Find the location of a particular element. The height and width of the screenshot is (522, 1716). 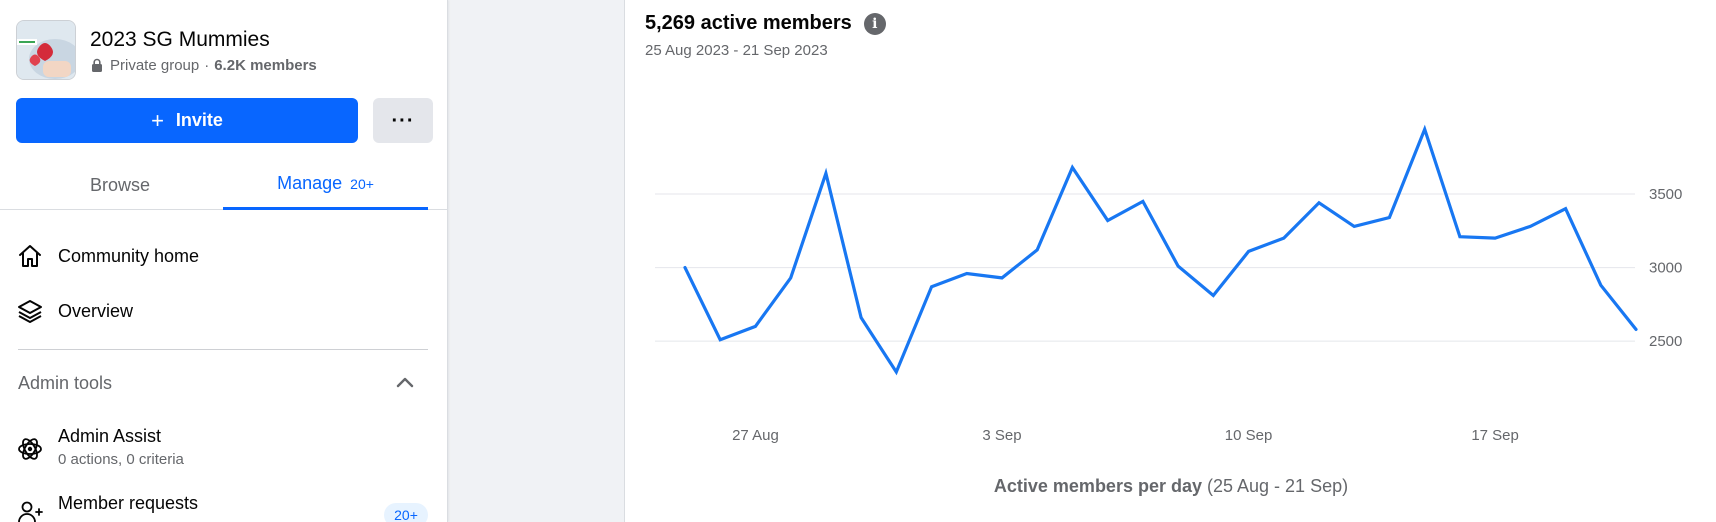

member-requests-icon is located at coordinates (30, 510).